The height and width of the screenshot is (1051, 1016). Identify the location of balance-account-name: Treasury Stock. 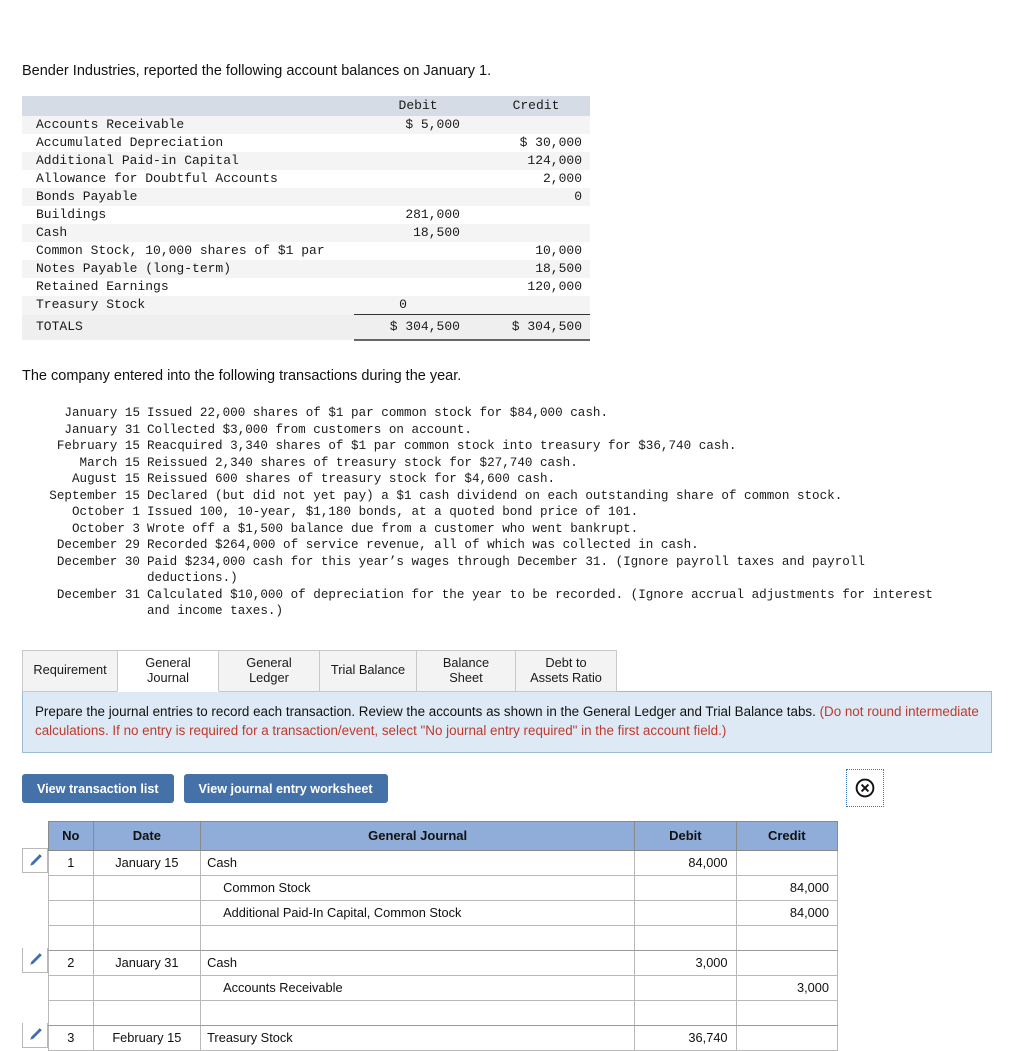
(91, 305).